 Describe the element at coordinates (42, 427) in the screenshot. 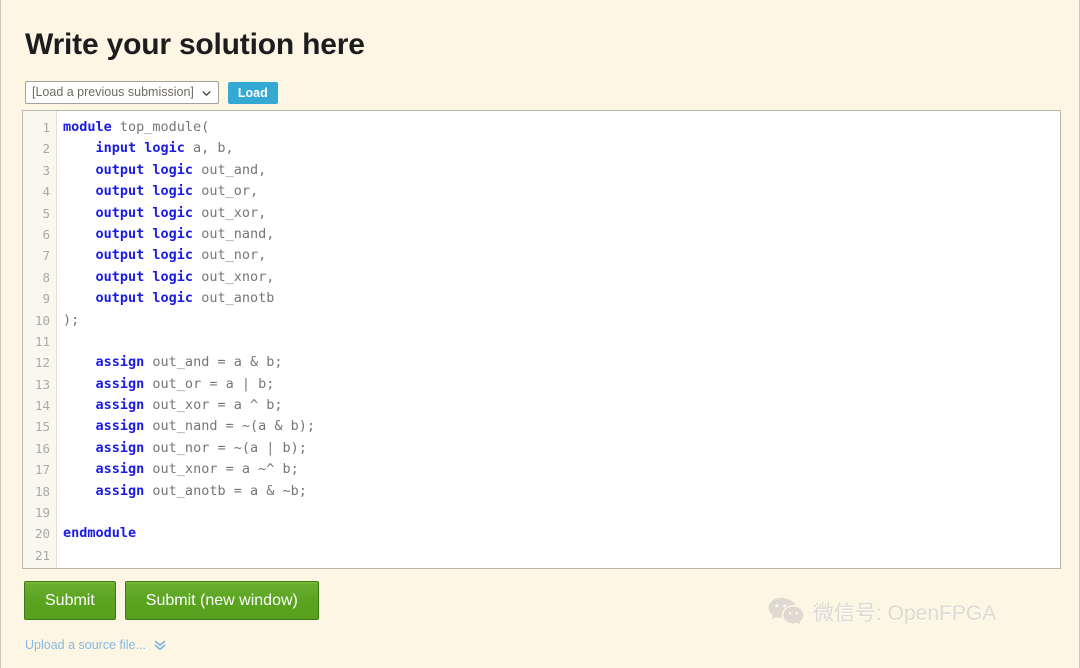

I see `line-number: 15` at that location.